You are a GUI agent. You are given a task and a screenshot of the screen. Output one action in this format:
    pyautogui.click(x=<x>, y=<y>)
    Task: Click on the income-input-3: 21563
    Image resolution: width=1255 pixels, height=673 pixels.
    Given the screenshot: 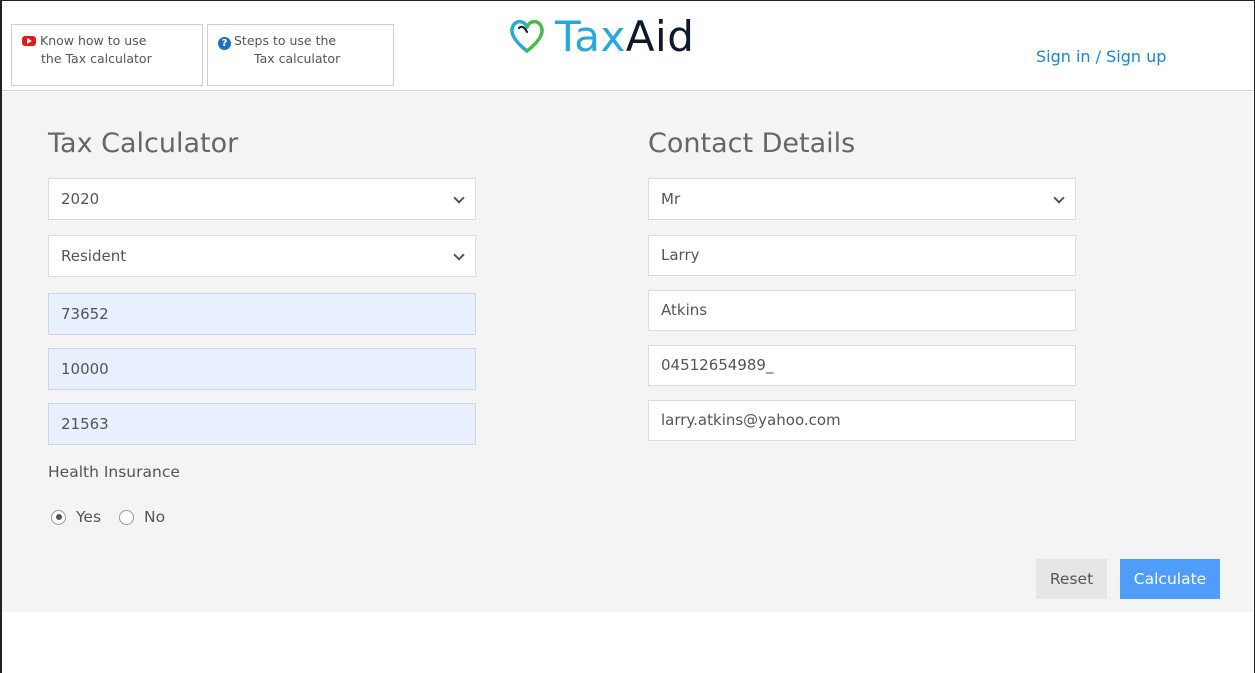 What is the action you would take?
    pyautogui.click(x=262, y=424)
    